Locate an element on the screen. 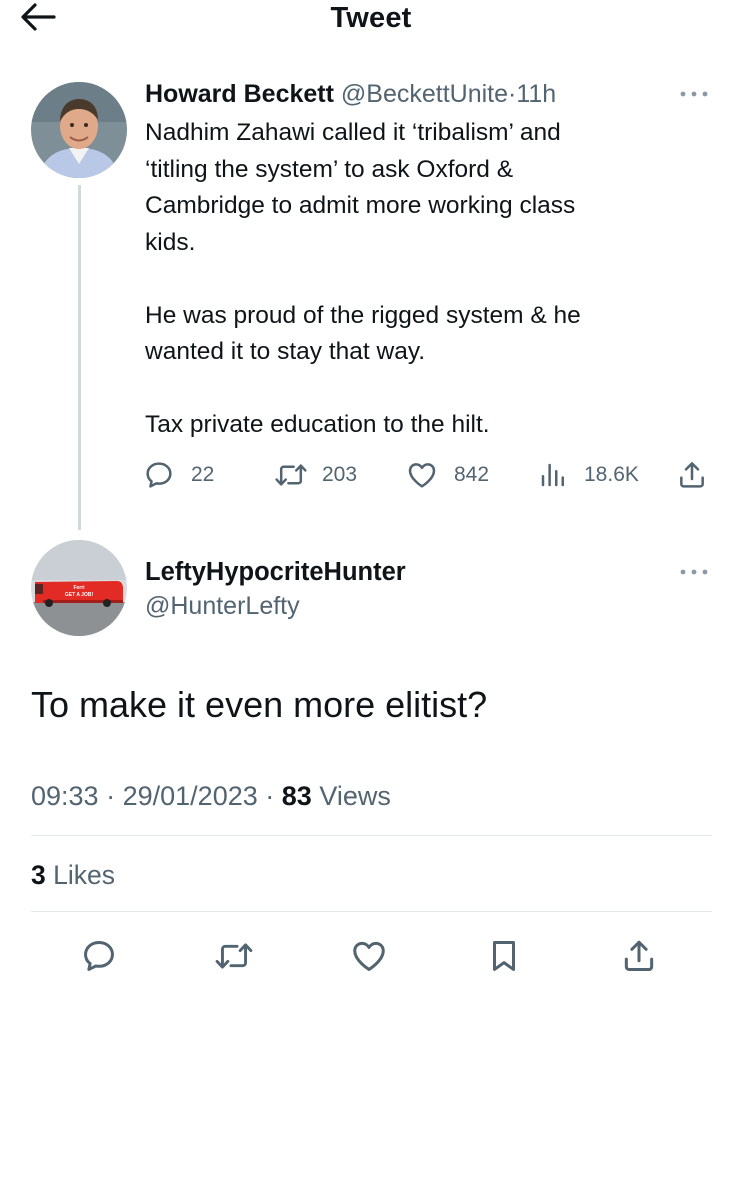 The height and width of the screenshot is (1200, 742). avatar: Ferri GET A JOB! is located at coordinates (79, 588).